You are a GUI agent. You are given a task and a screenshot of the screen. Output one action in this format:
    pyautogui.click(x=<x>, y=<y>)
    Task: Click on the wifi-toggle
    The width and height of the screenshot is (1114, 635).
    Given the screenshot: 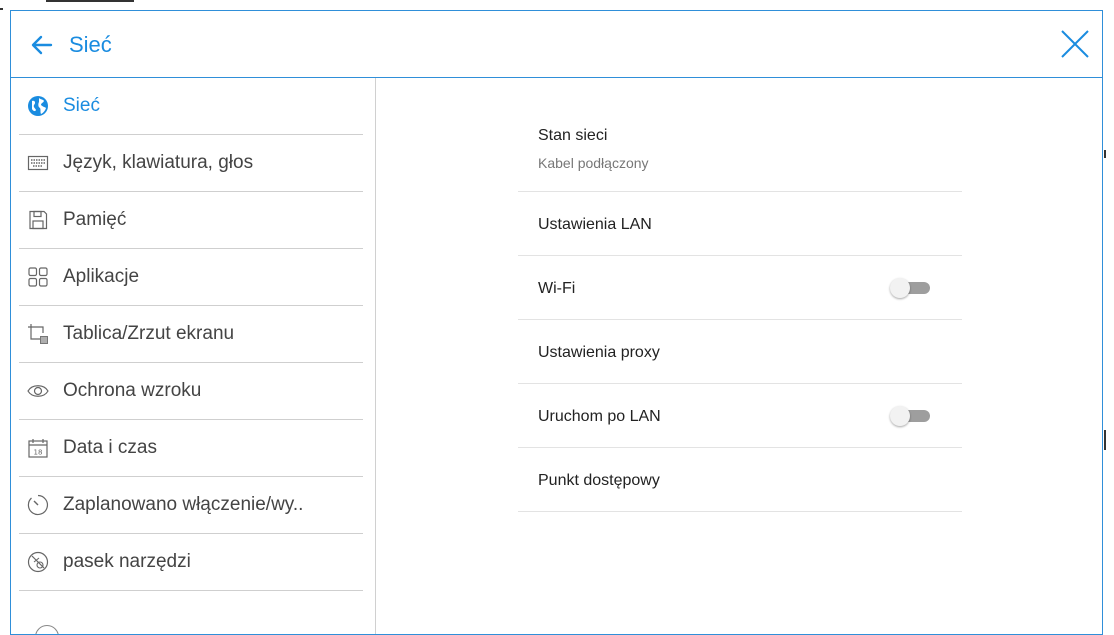 What is the action you would take?
    pyautogui.click(x=911, y=288)
    